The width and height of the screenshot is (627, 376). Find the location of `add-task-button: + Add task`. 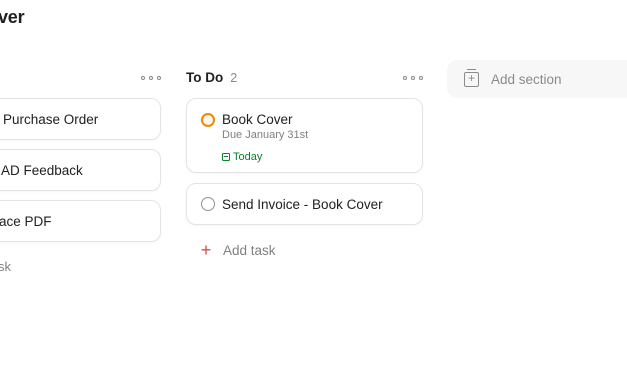

add-task-button: + Add task is located at coordinates (237, 250).